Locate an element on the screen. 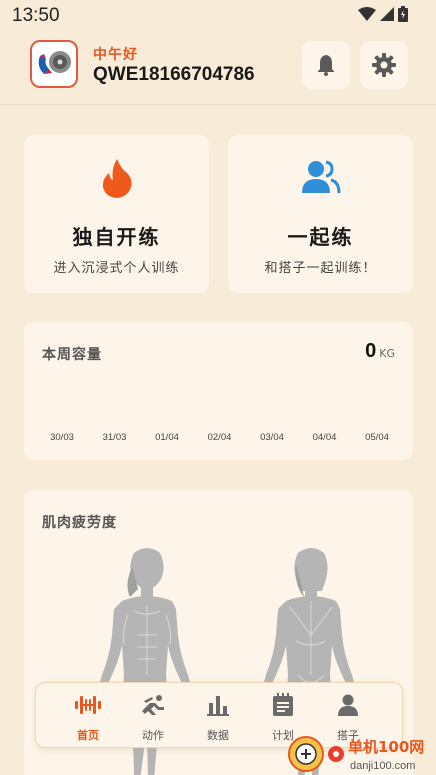 The height and width of the screenshot is (775, 436). status-time: 13:50 is located at coordinates (36, 15).